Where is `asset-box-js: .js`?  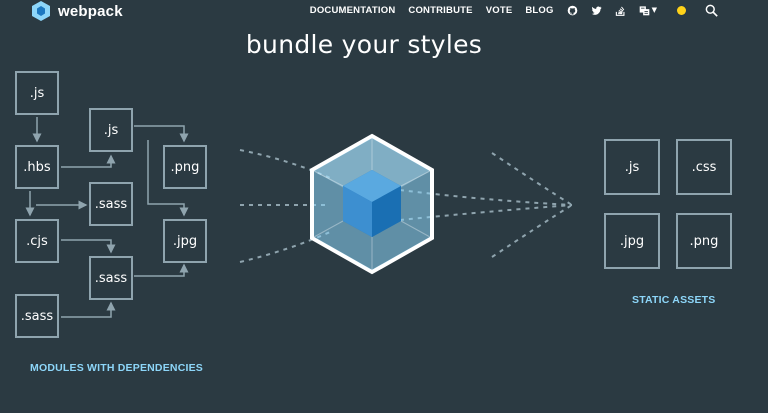
asset-box-js: .js is located at coordinates (632, 167).